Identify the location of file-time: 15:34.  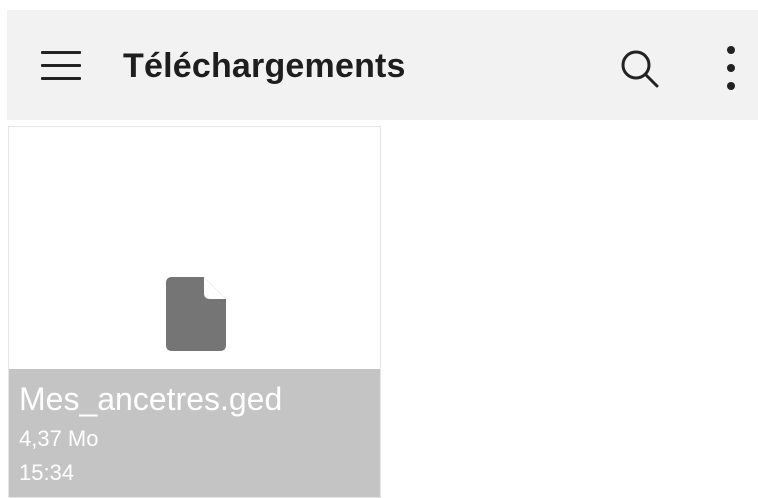
(47, 472).